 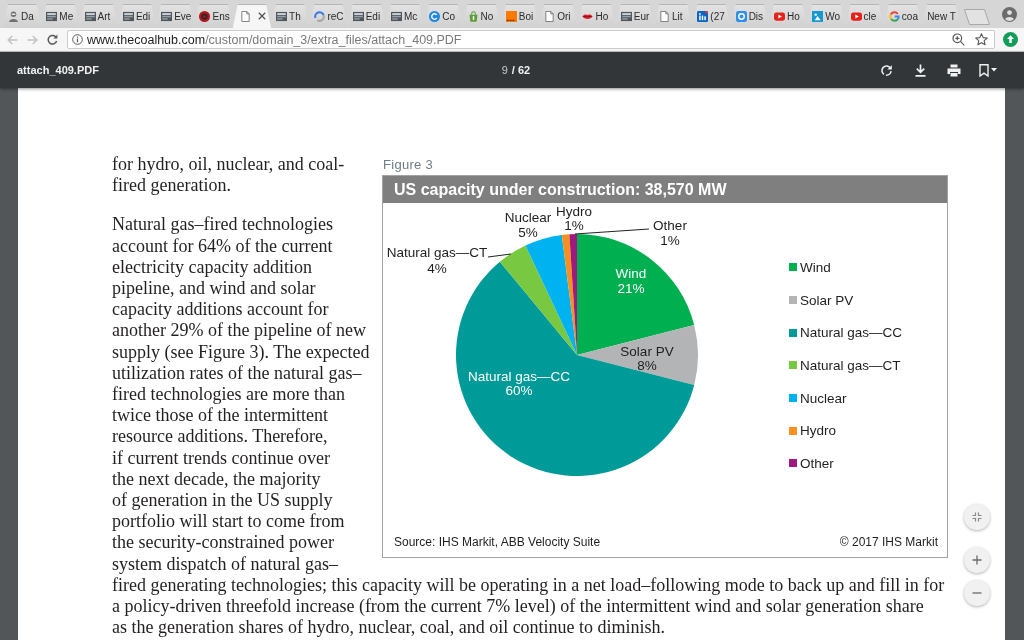 What do you see at coordinates (405, 16) in the screenshot?
I see `browser-tab: Mc` at bounding box center [405, 16].